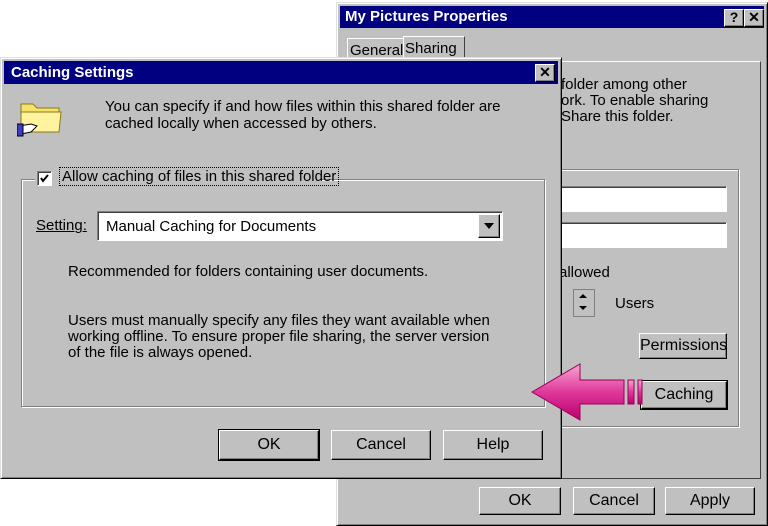 Image resolution: width=768 pixels, height=526 pixels. Describe the element at coordinates (710, 501) in the screenshot. I see `properties-apply-button: Apply` at that location.